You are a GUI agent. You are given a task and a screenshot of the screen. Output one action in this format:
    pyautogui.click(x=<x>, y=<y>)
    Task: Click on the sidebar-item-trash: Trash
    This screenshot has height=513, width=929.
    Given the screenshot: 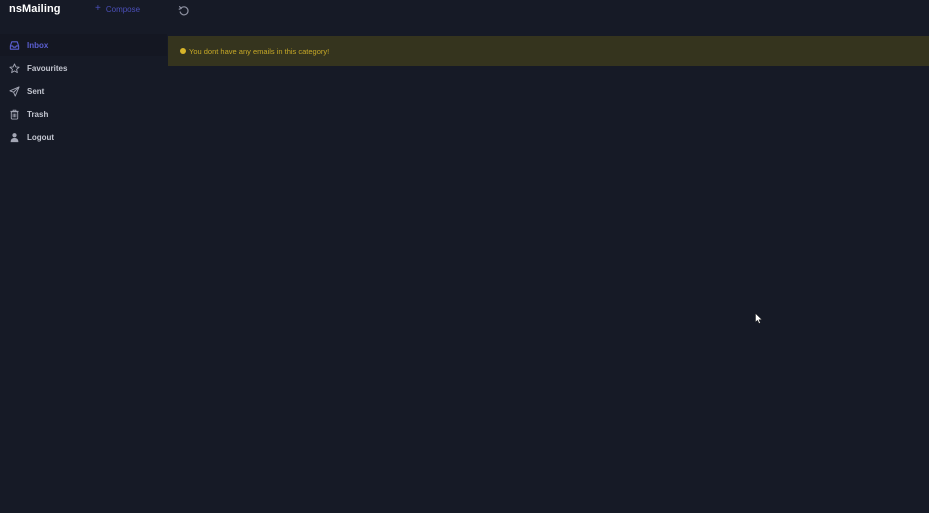 What is the action you would take?
    pyautogui.click(x=83, y=114)
    